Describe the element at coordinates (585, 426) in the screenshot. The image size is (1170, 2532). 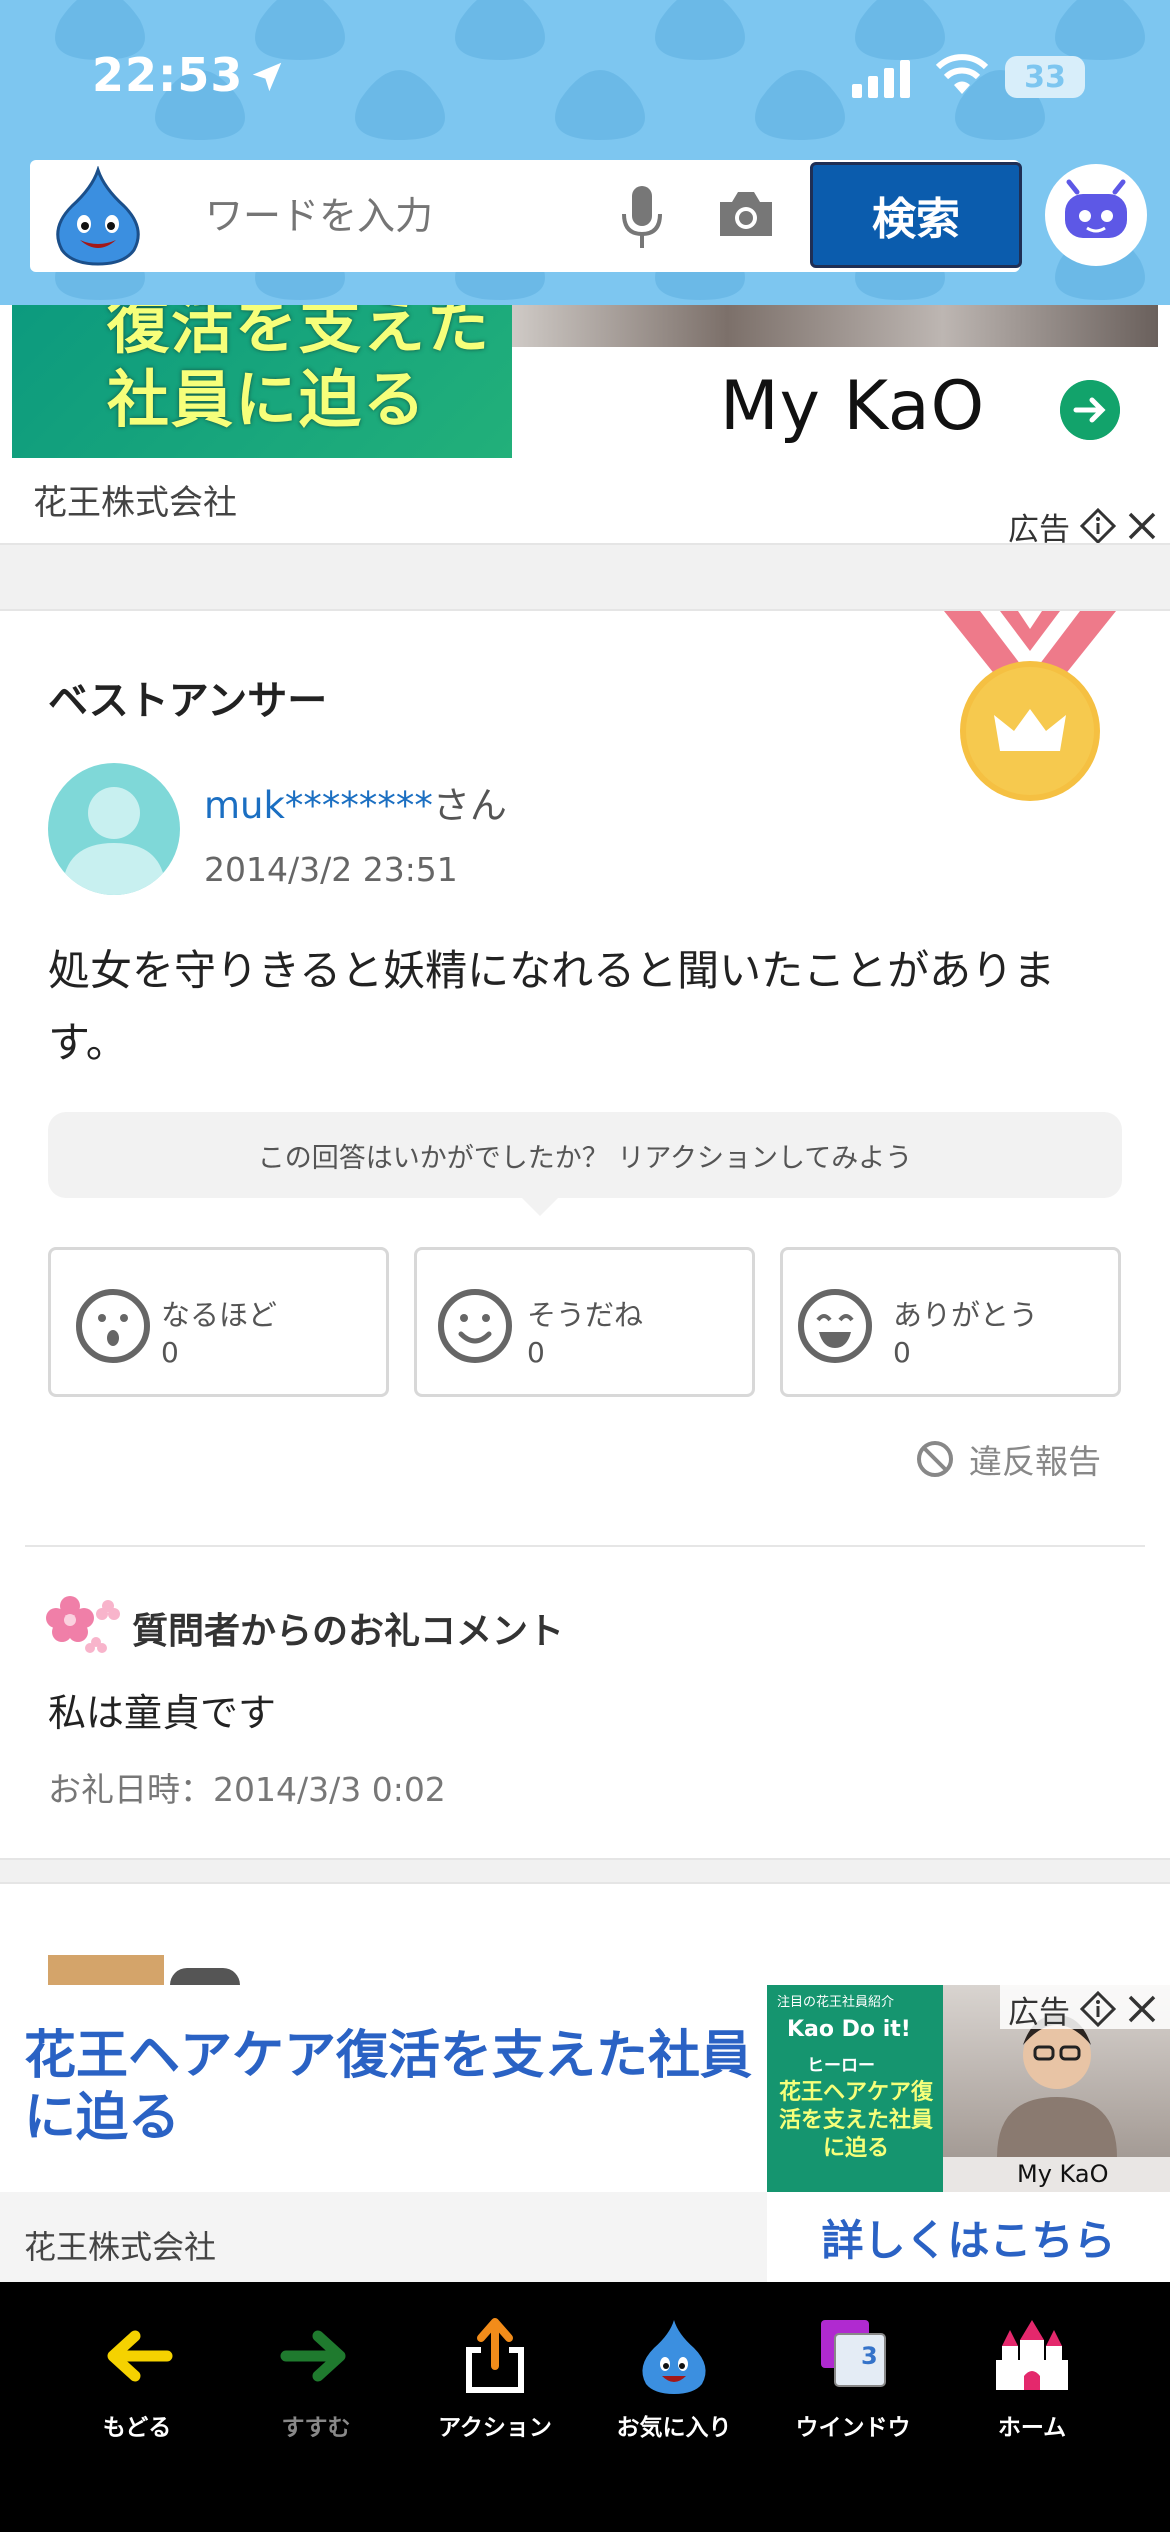
I see `top-advertisement: 復活を支えた 社員に迫る My KaO 花王株式会社 広告` at that location.